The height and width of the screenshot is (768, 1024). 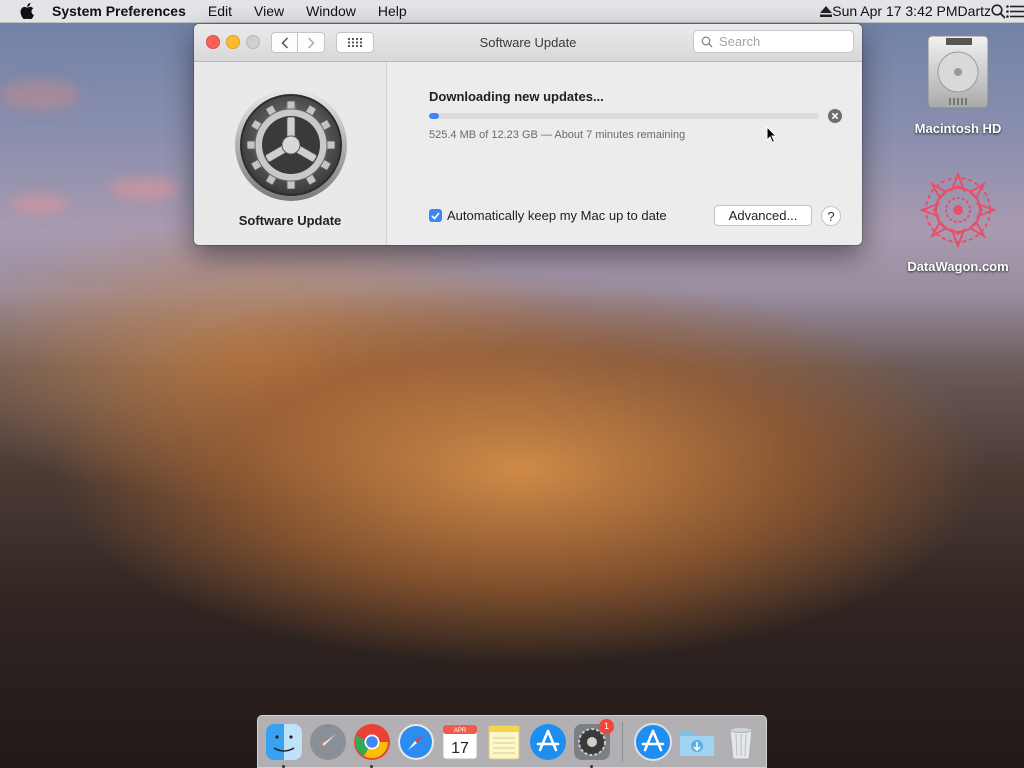 I want to click on dock-notes, so click(x=504, y=742).